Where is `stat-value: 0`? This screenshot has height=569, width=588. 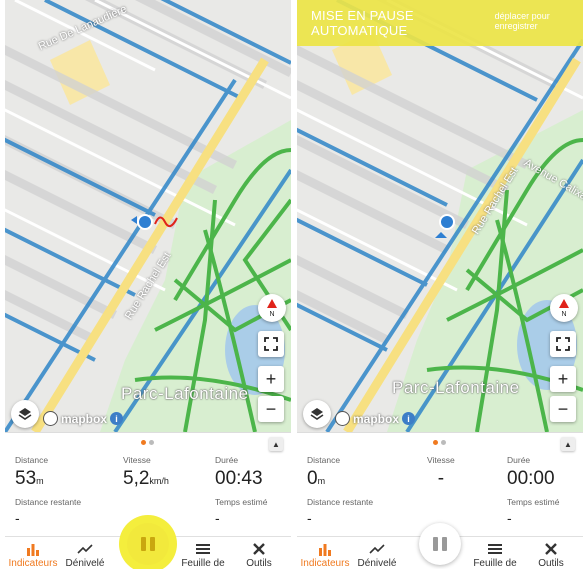 stat-value: 0 is located at coordinates (312, 478).